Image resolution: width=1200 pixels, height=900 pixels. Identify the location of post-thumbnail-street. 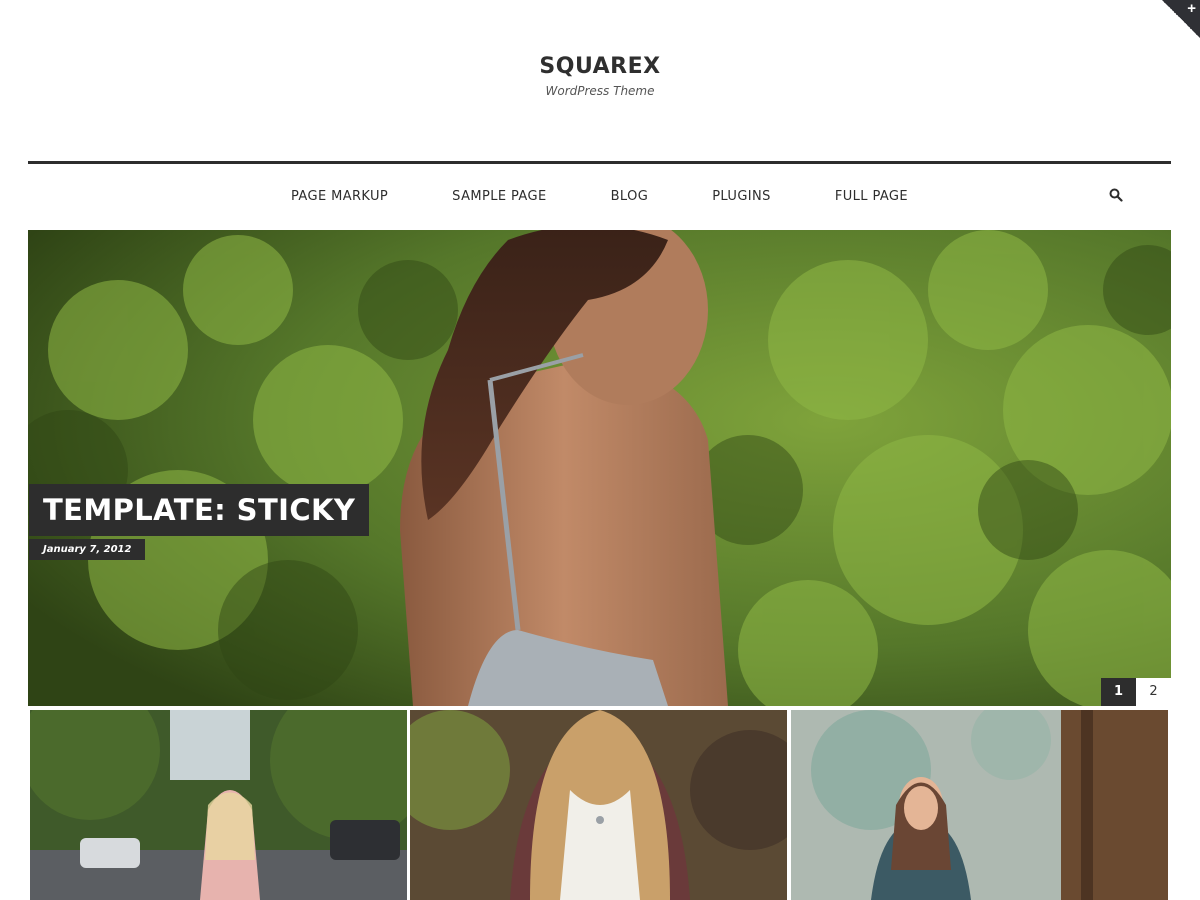
(218, 805).